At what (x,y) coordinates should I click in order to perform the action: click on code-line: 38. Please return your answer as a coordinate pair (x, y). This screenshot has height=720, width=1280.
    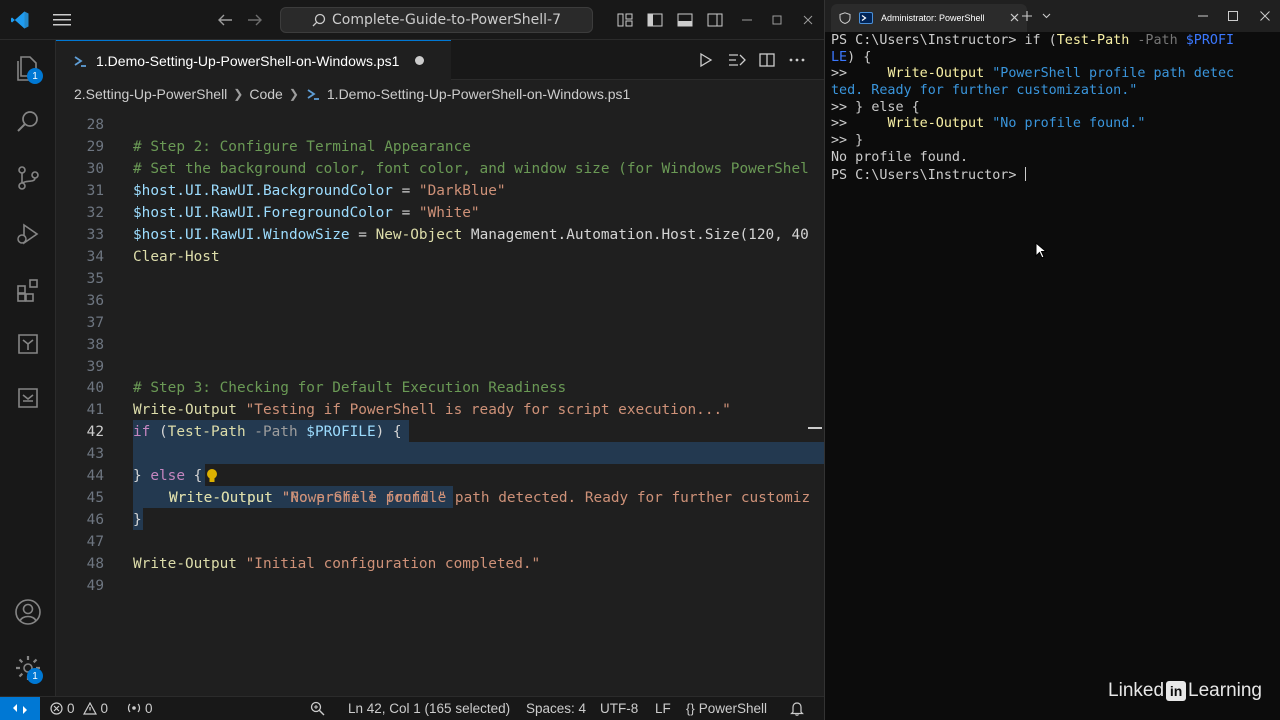
    Looking at the image, I should click on (95, 345).